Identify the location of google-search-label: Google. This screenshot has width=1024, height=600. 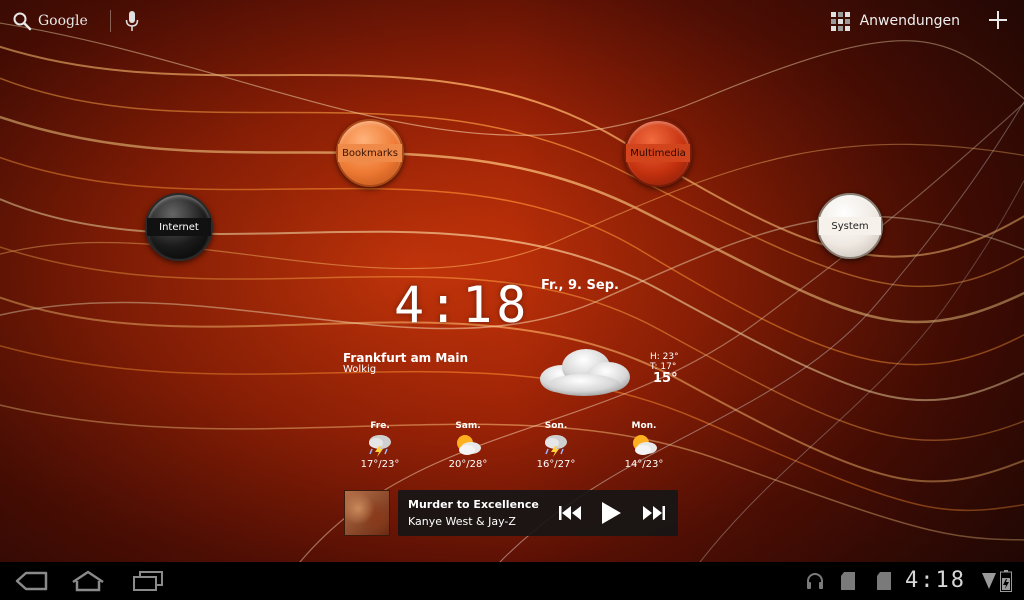
(63, 21).